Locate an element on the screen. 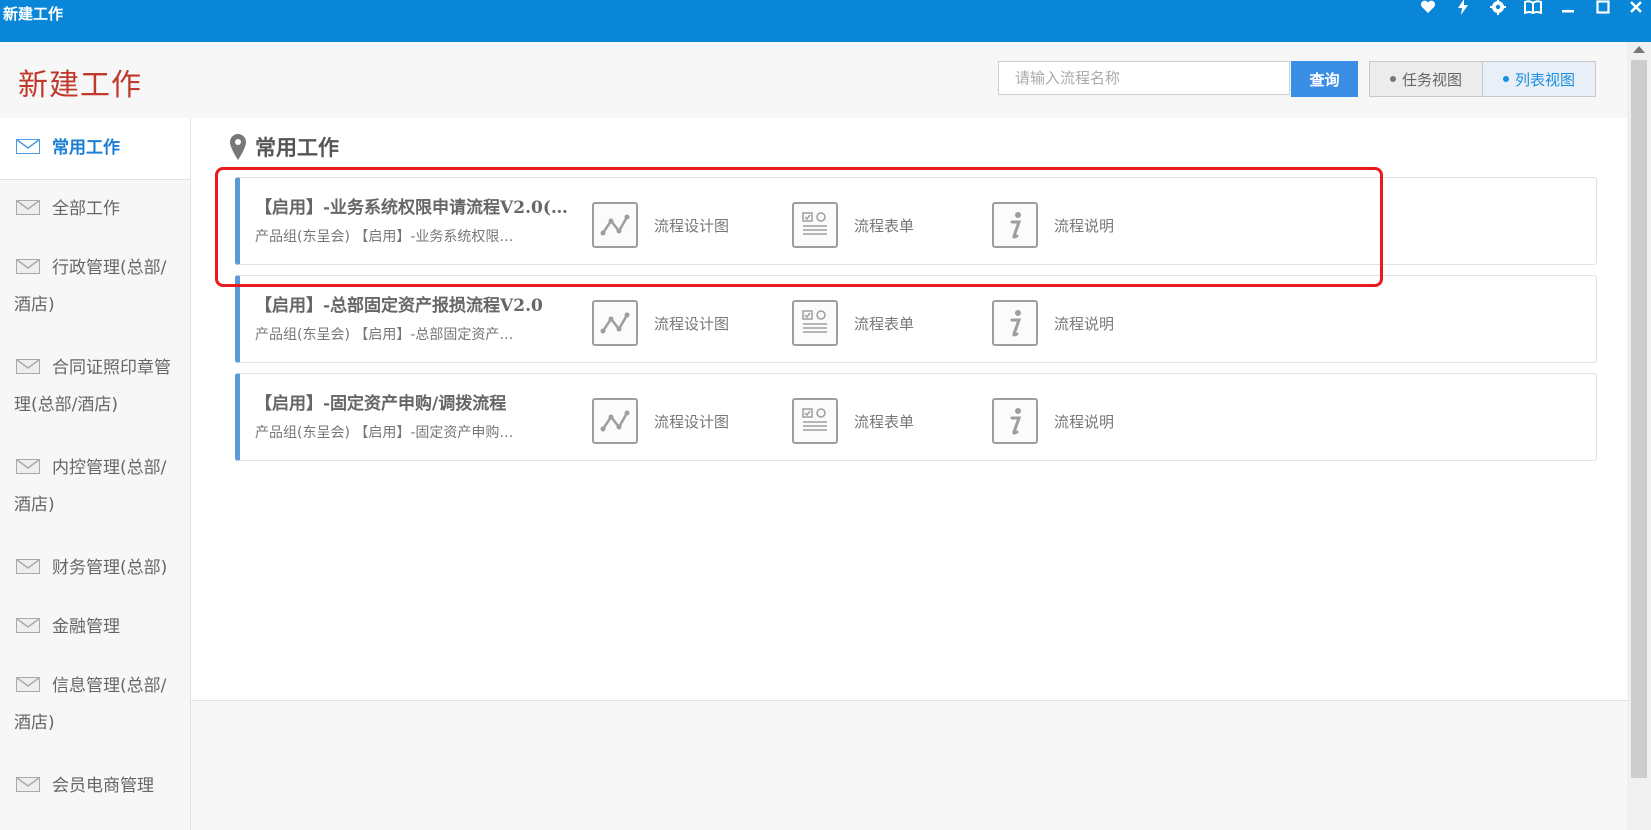 This screenshot has width=1651, height=830. maximize-icon is located at coordinates (1603, 9).